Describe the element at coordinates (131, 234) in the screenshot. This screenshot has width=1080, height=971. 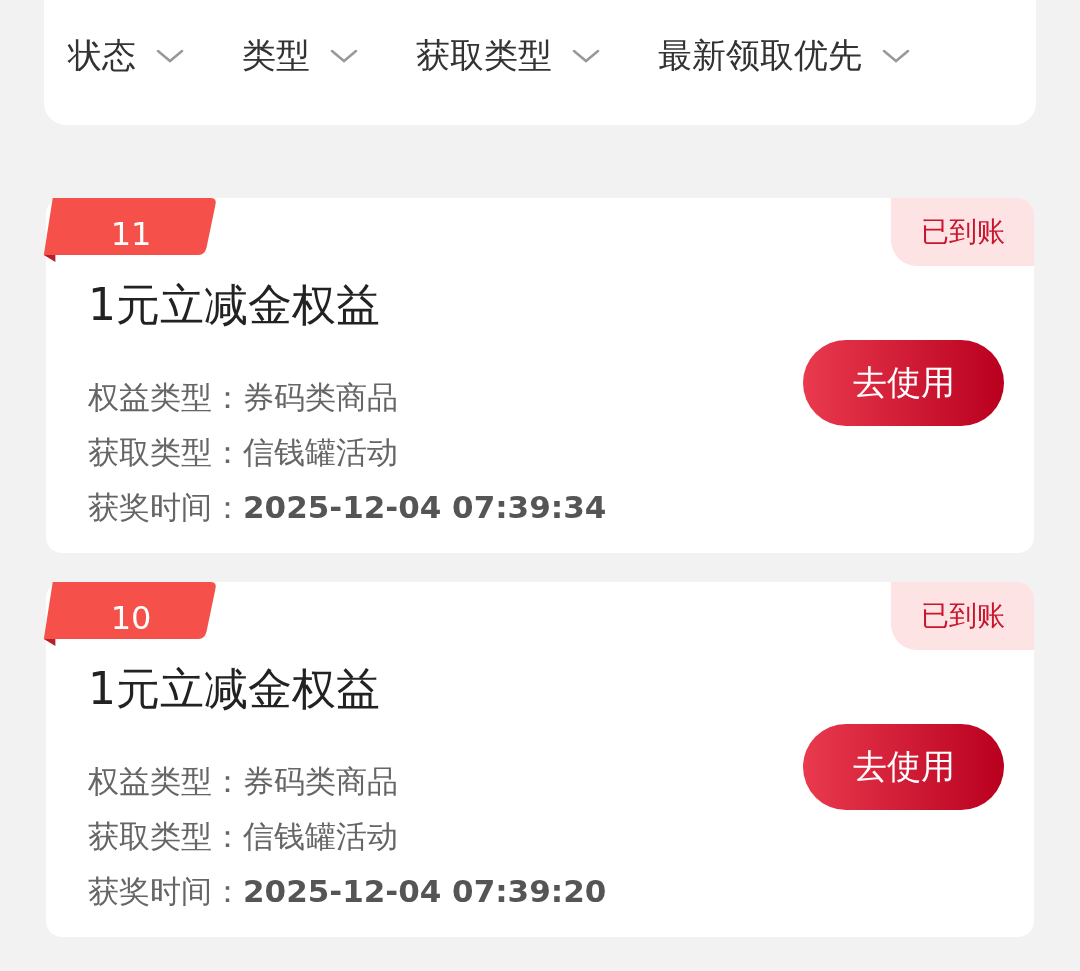
I see `rank-number: 11` at that location.